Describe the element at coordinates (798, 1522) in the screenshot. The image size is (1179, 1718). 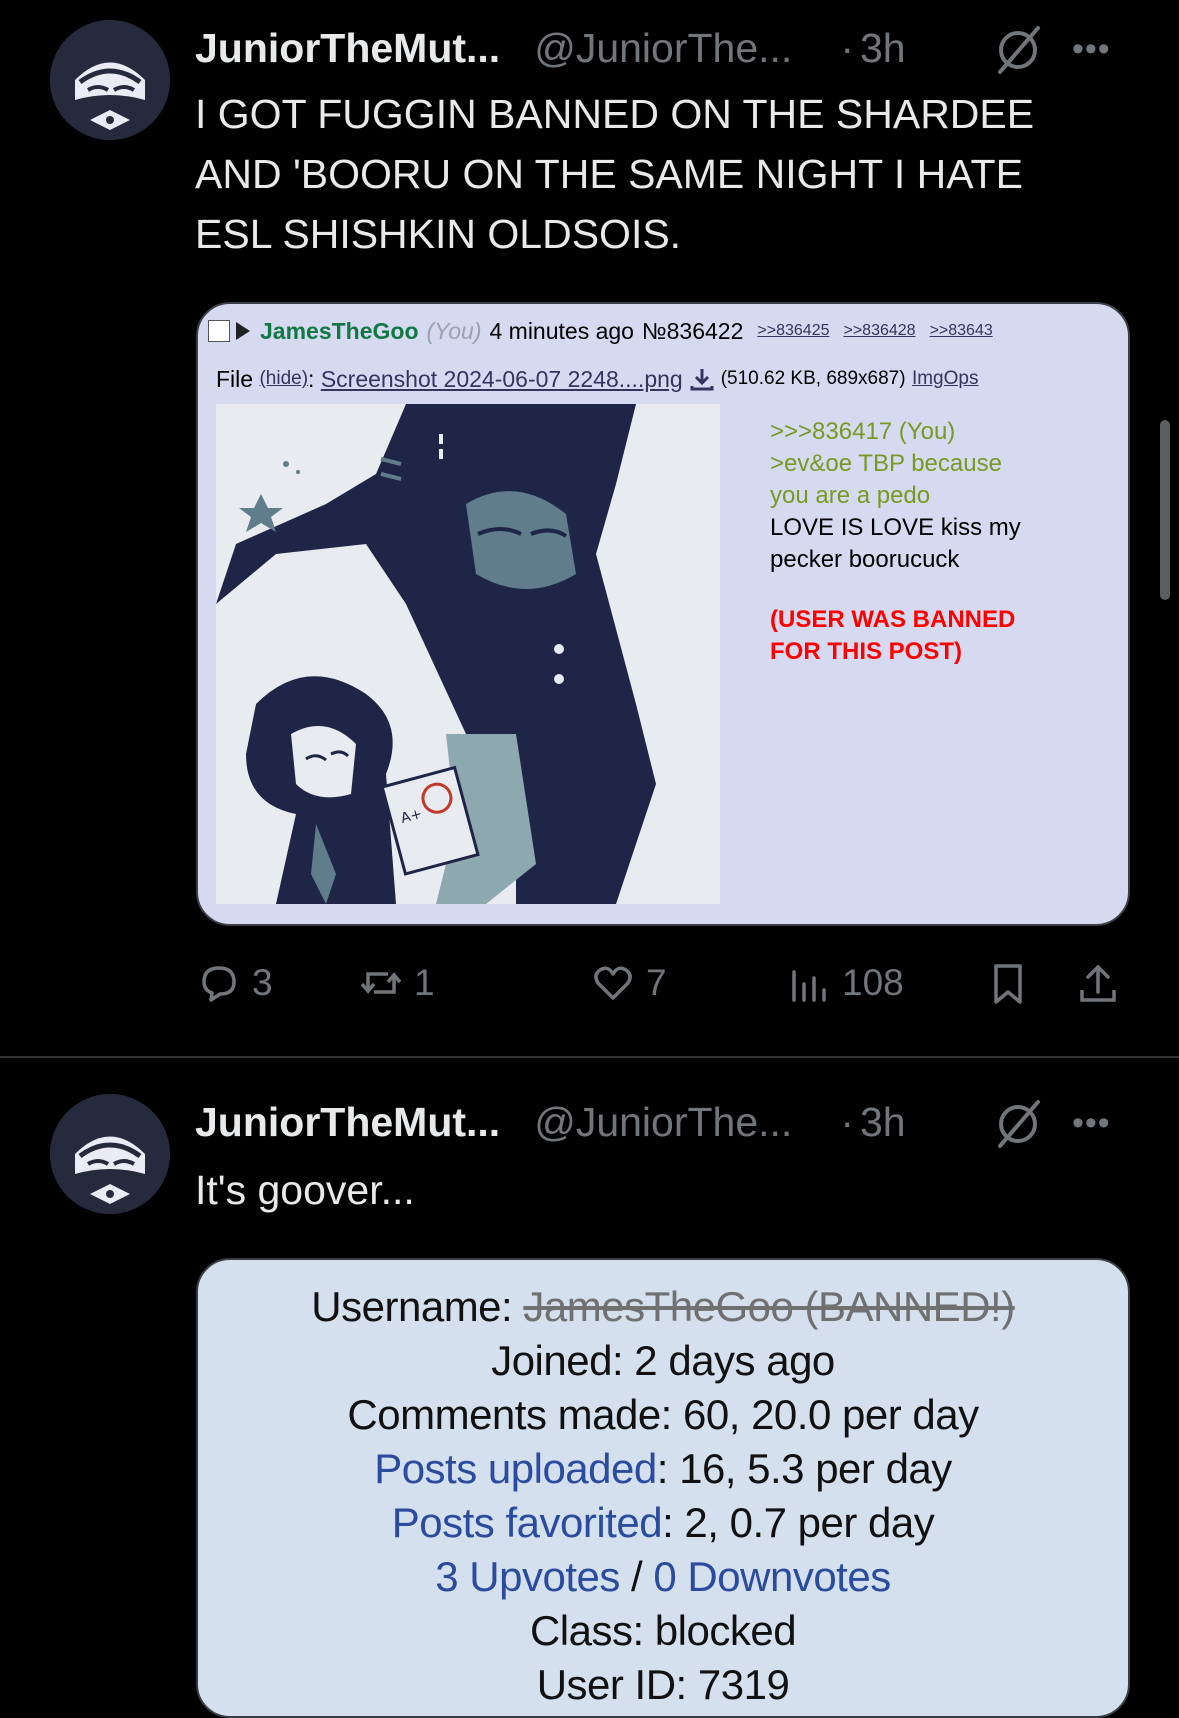
I see `posts-favorited-value: : 2, 0.7 per day` at that location.